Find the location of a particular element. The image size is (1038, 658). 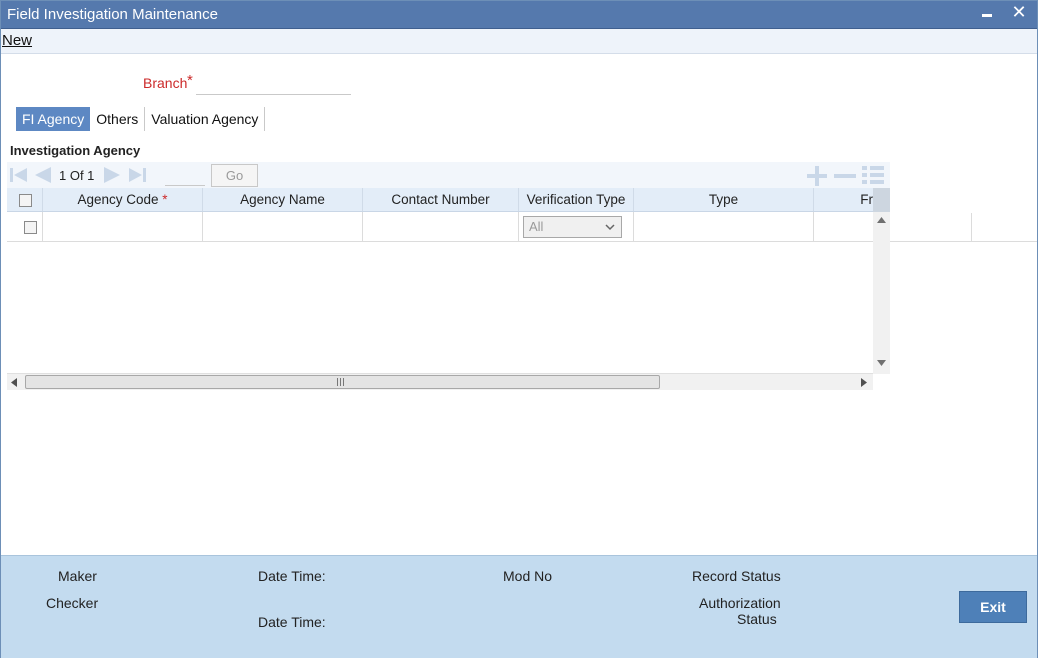

horizontal-scroll-thumb is located at coordinates (342, 382).